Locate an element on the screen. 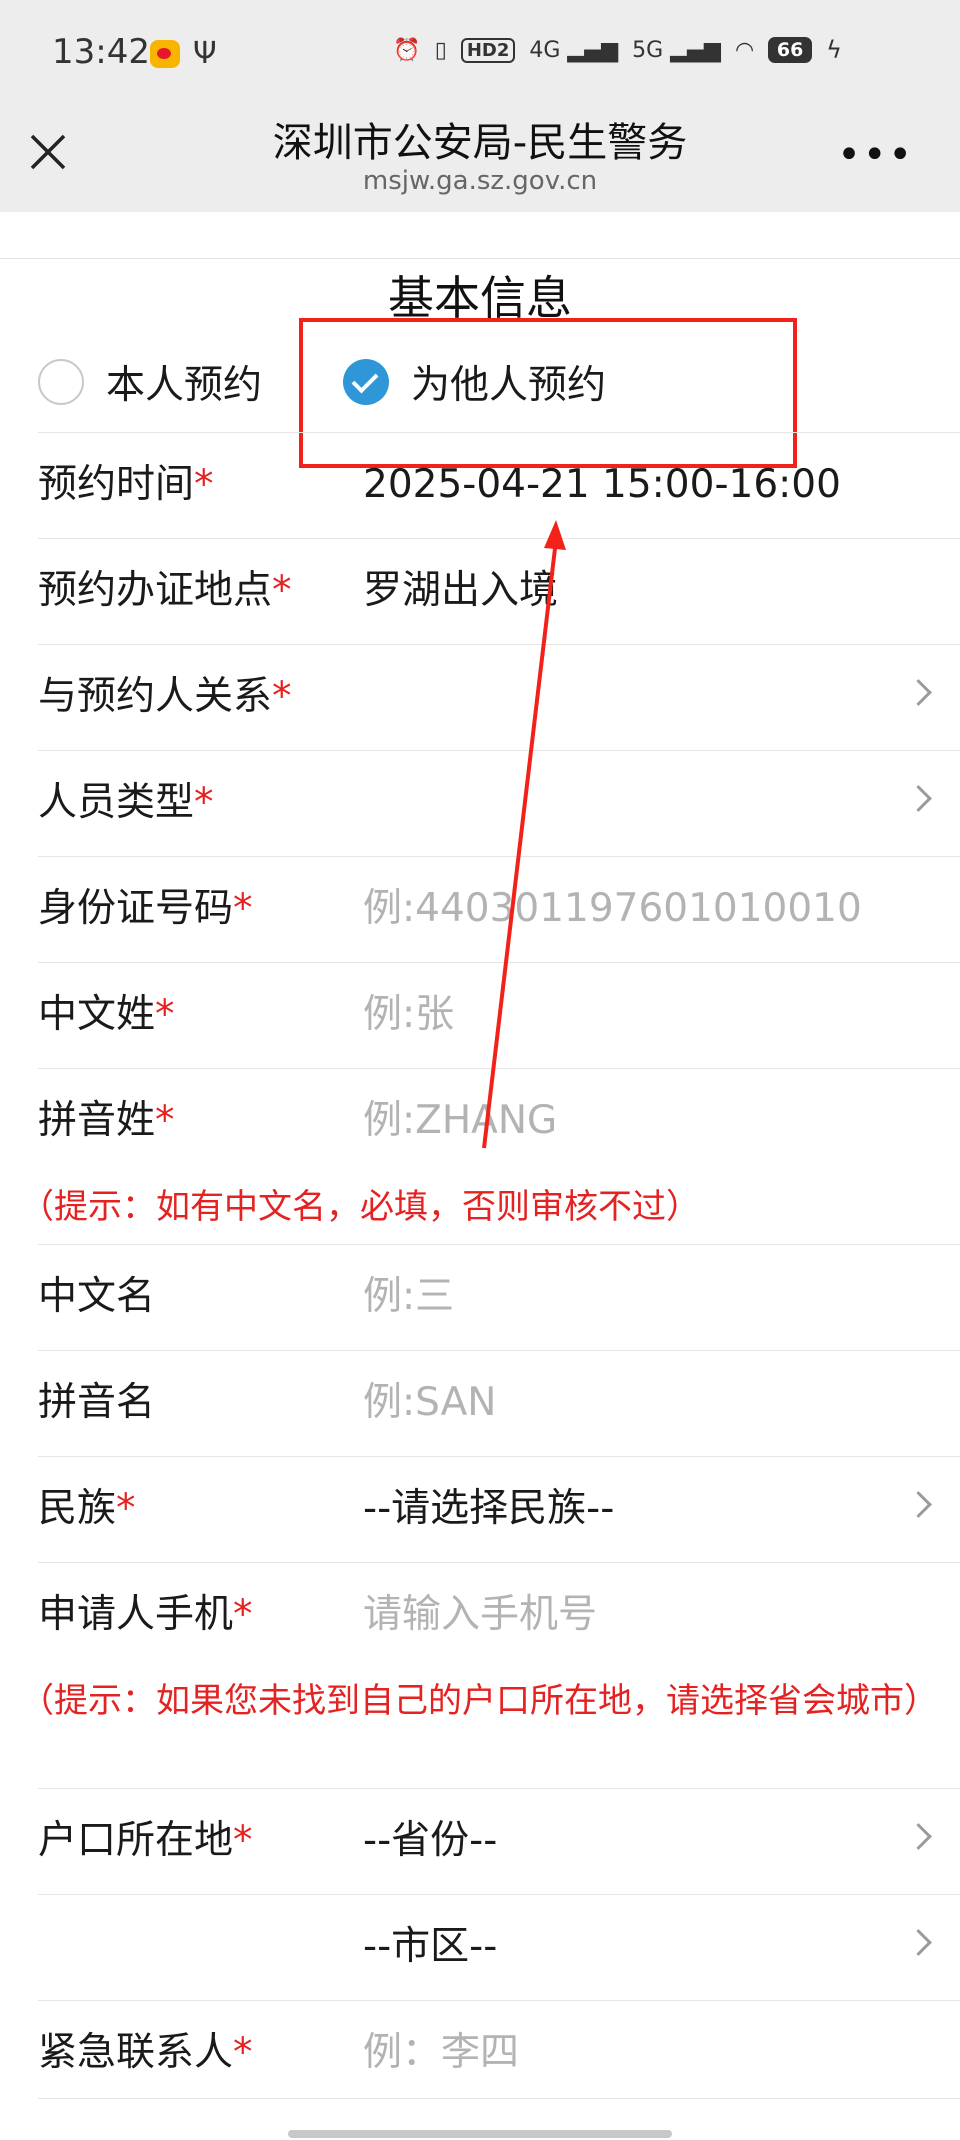 This screenshot has width=960, height=2140. given-cn-input: 例:三 is located at coordinates (408, 1297).